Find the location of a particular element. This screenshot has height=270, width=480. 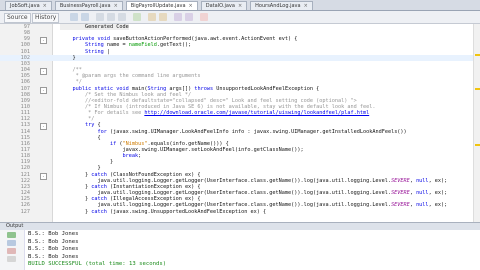

editor-tab: JobSoft.java × is located at coordinates (28, 5).